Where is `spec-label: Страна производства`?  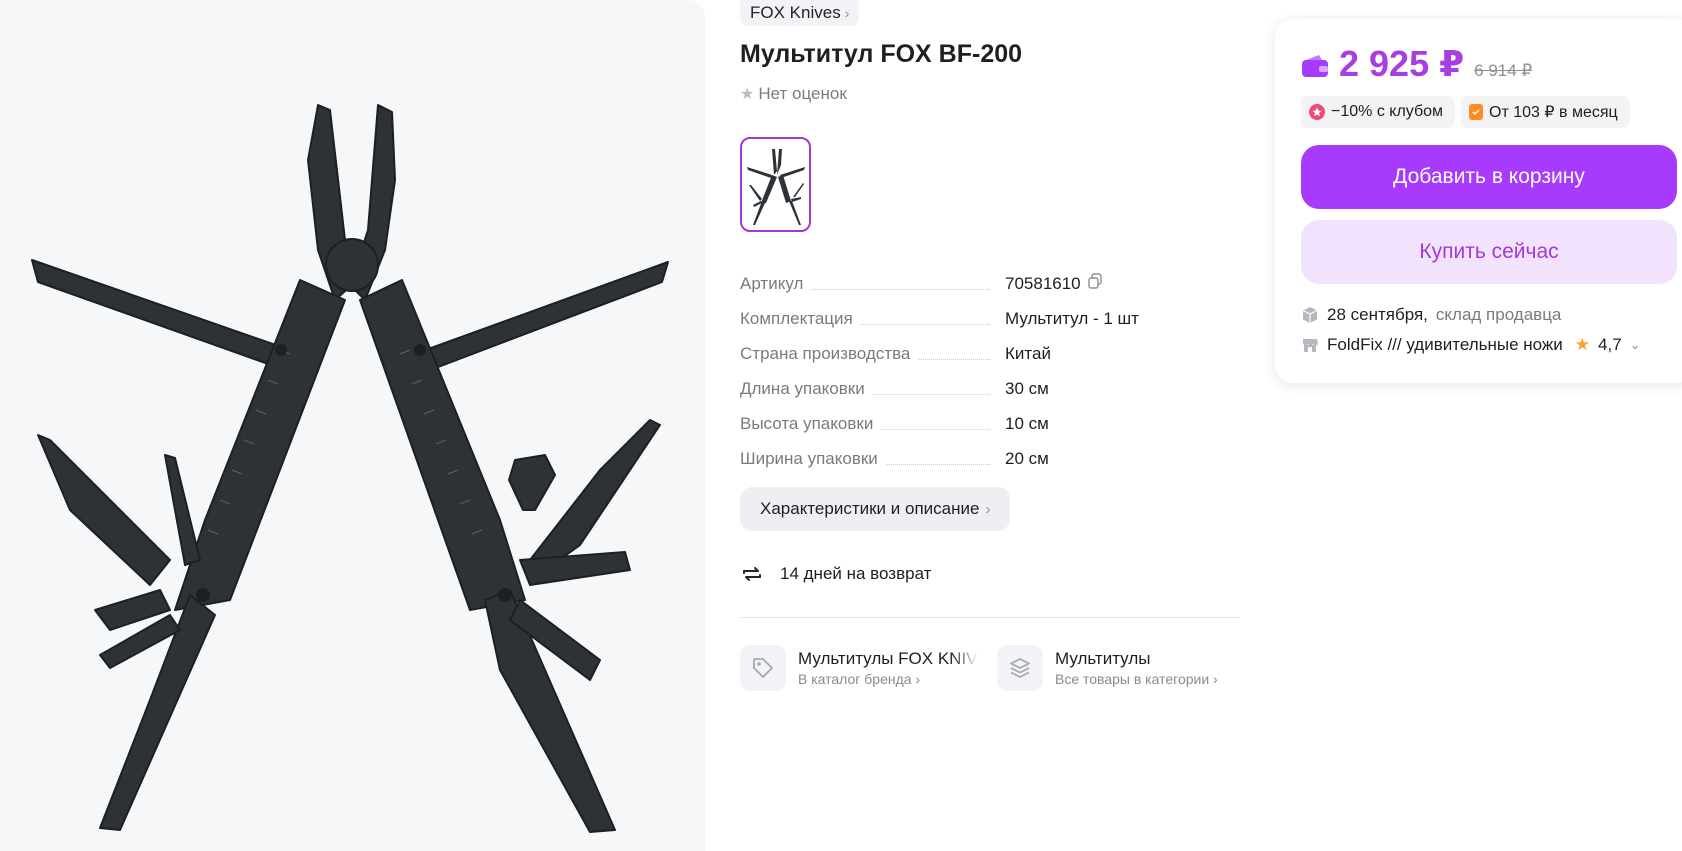
spec-label: Страна производства is located at coordinates (829, 353).